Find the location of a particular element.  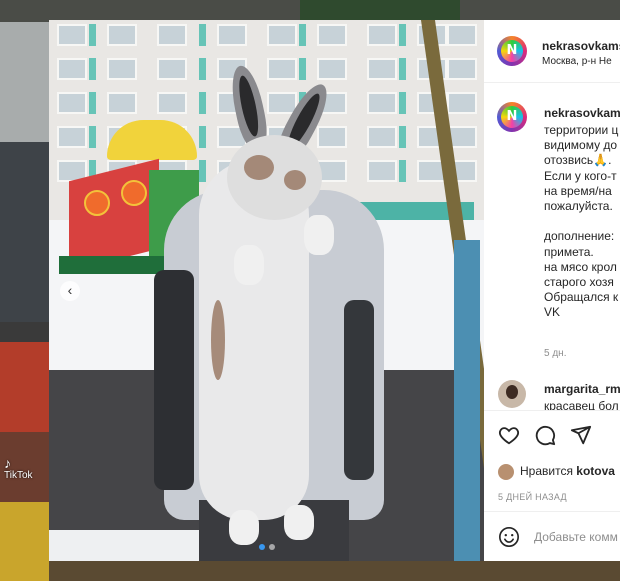

author-avatar: N is located at coordinates (512, 51).